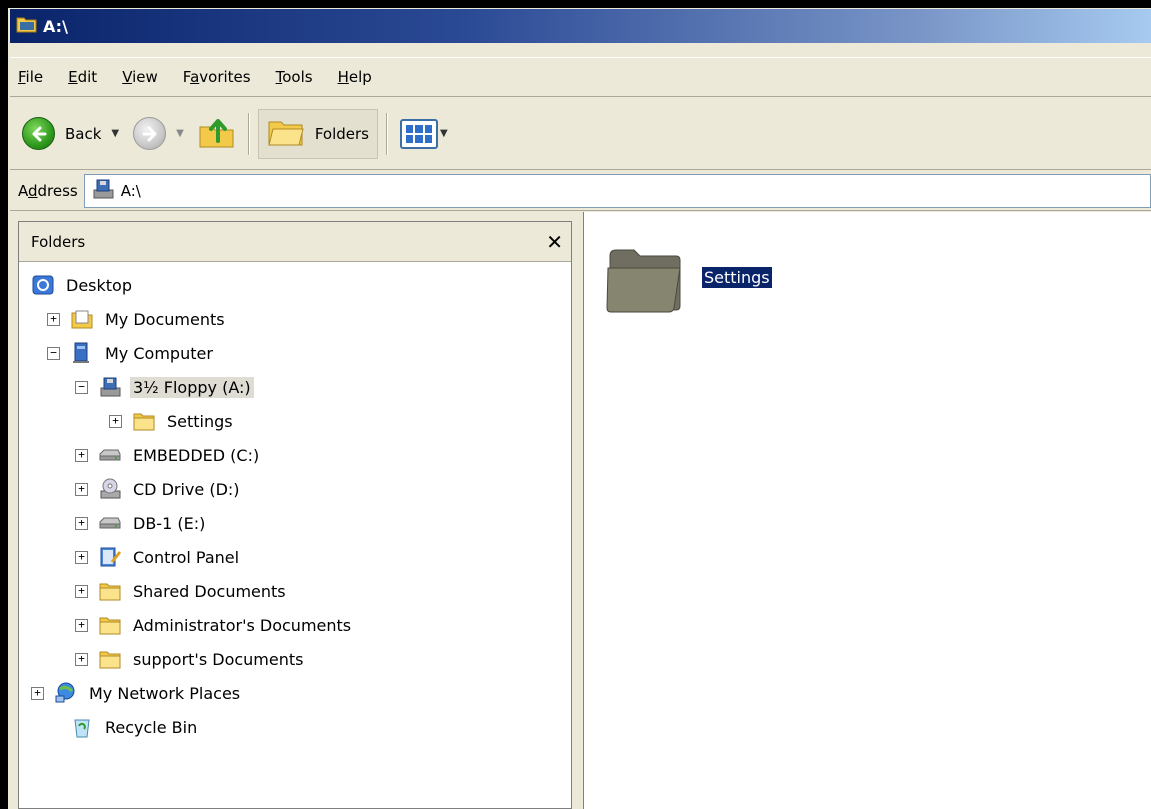 This screenshot has width=1151, height=809. What do you see at coordinates (130, 190) in the screenshot?
I see `address-value: A:\` at bounding box center [130, 190].